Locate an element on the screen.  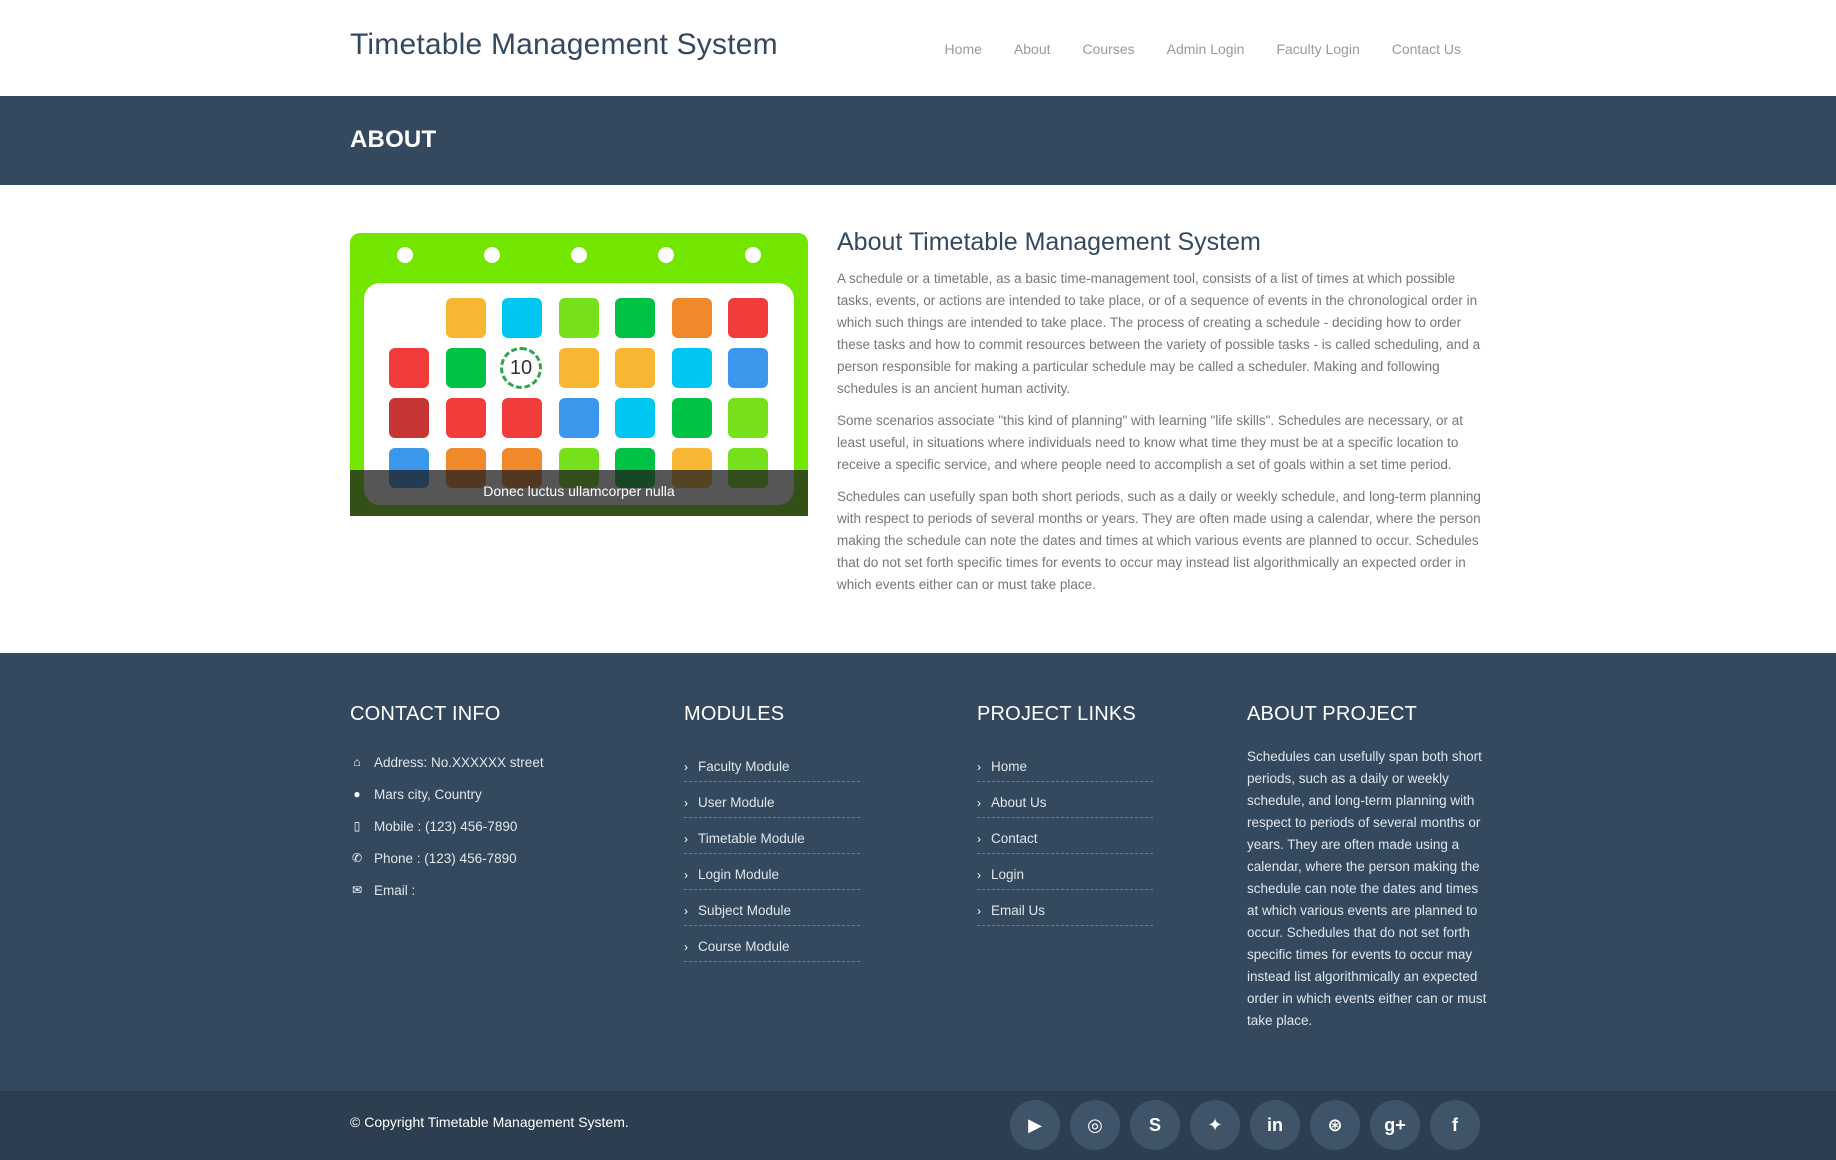
module-link-label: Login Module is located at coordinates (739, 874).